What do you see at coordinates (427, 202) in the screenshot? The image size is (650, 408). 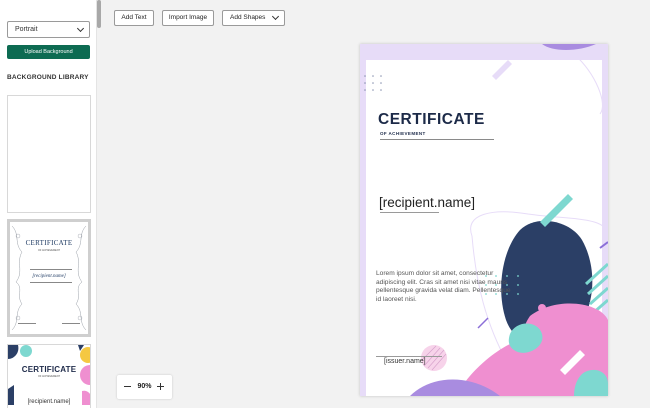 I see `recipient-name-field: [recipient.name]` at bounding box center [427, 202].